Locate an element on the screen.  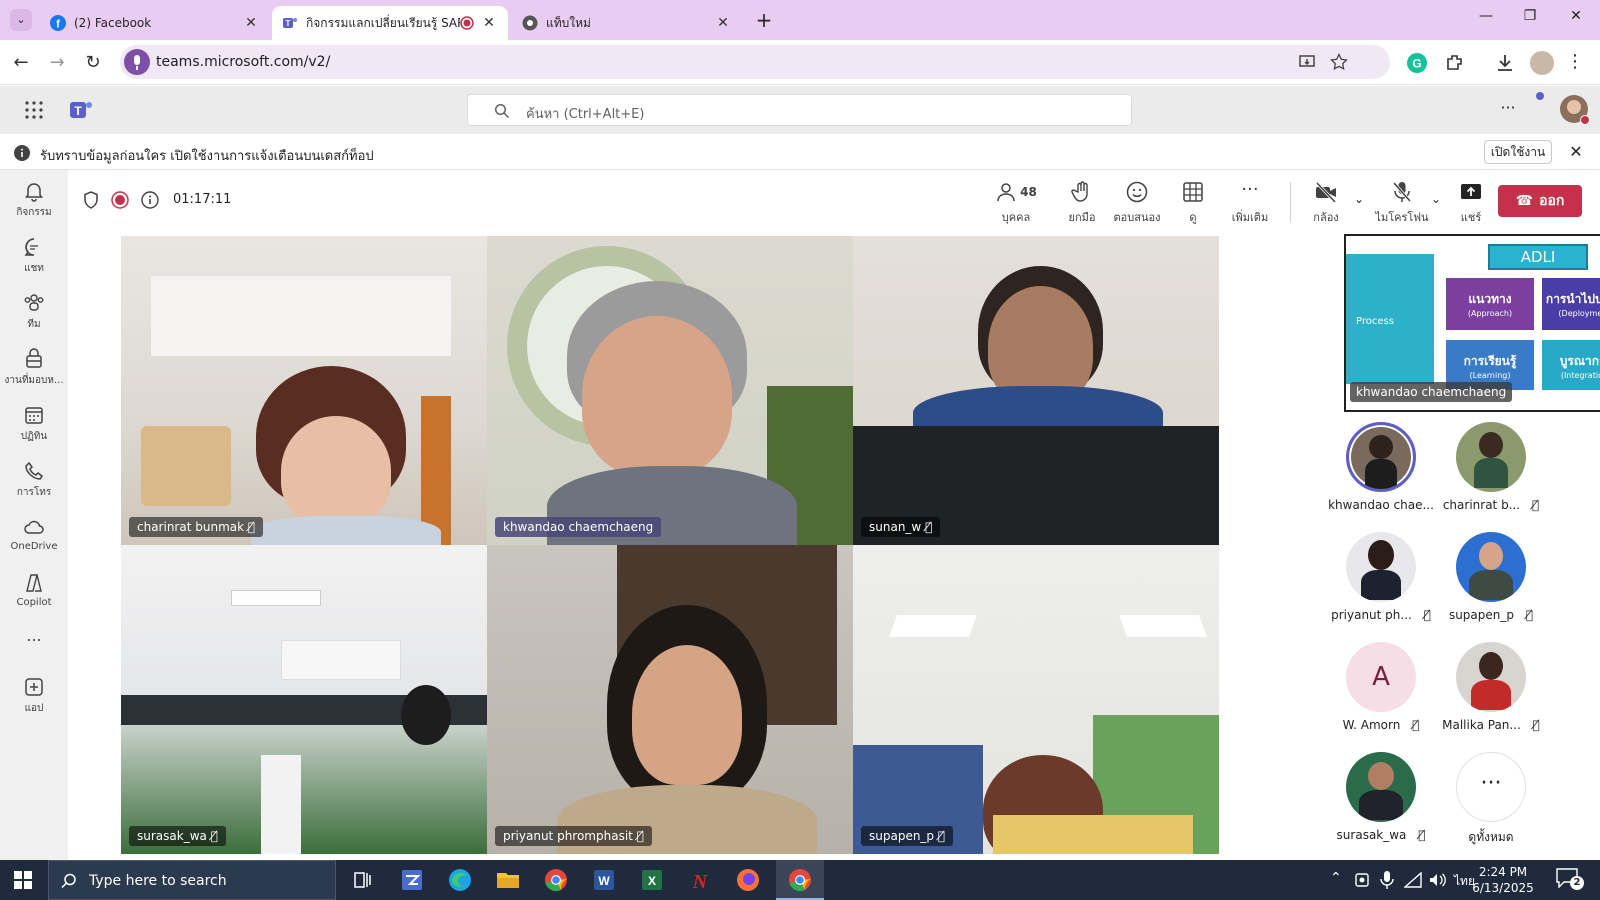
presenter-nameplate: khwandao chaemchaeng is located at coordinates (1431, 392).